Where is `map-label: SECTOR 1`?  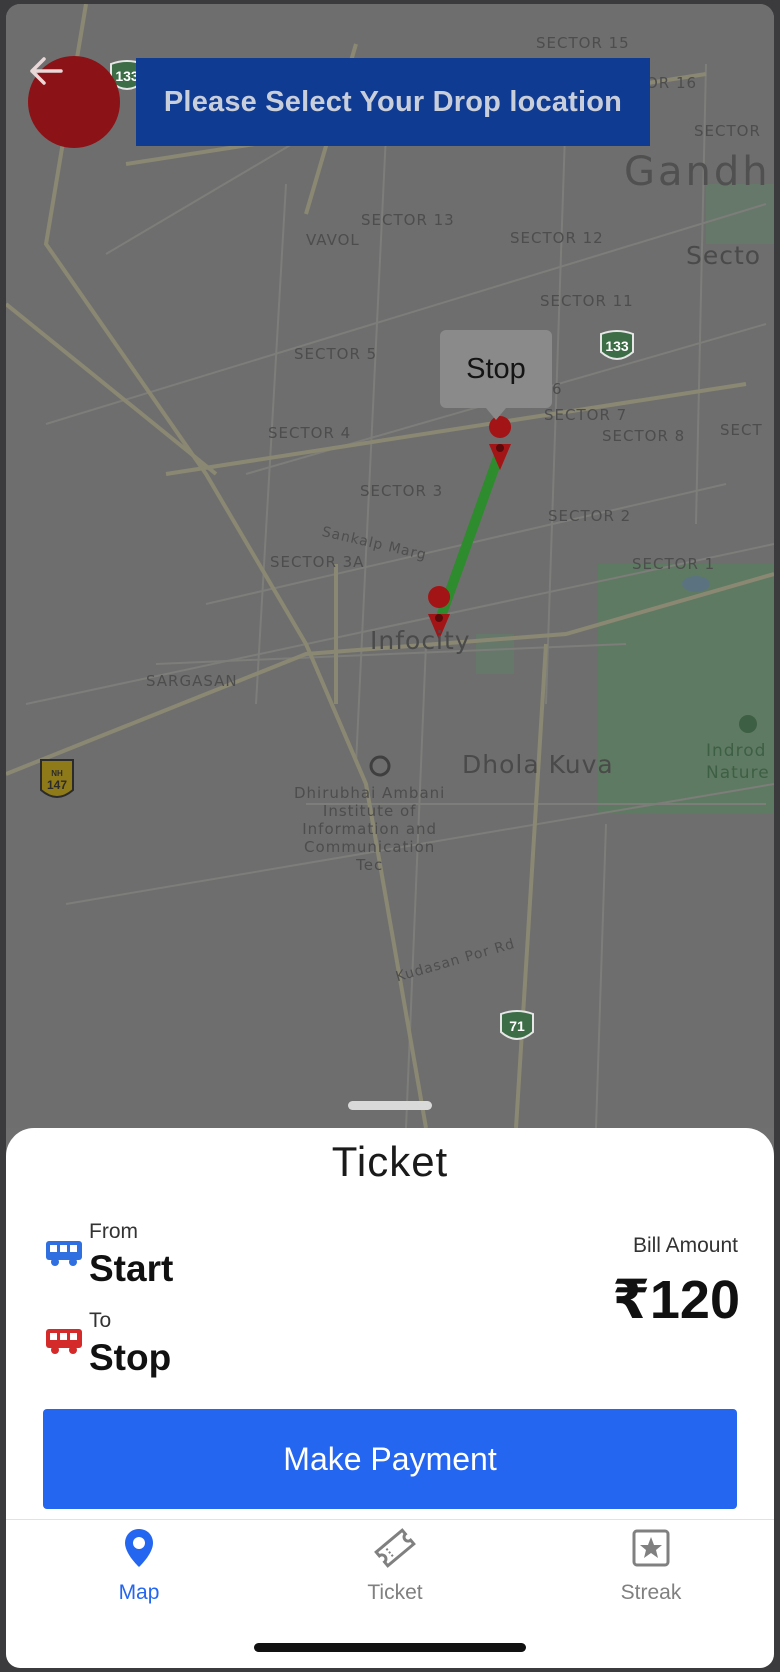 map-label: SECTOR 1 is located at coordinates (674, 564).